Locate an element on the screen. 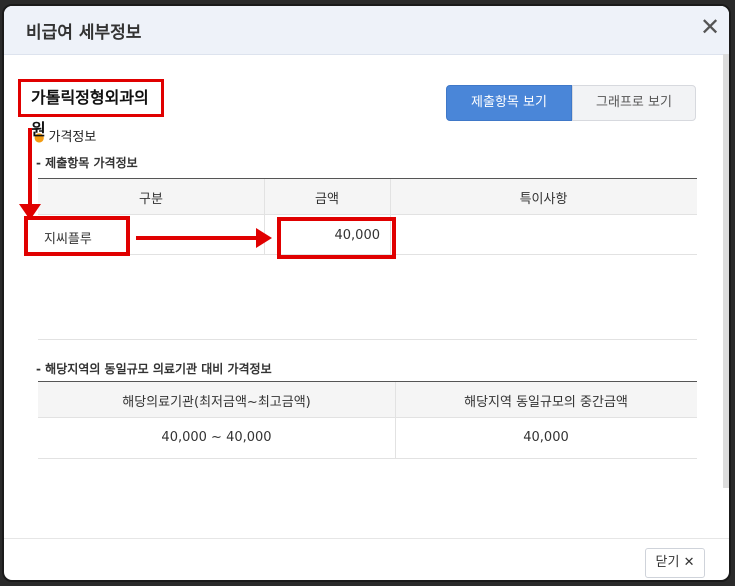 Image resolution: width=735 pixels, height=586 pixels. tab-submitted-items: 제출항목 보기 is located at coordinates (509, 103).